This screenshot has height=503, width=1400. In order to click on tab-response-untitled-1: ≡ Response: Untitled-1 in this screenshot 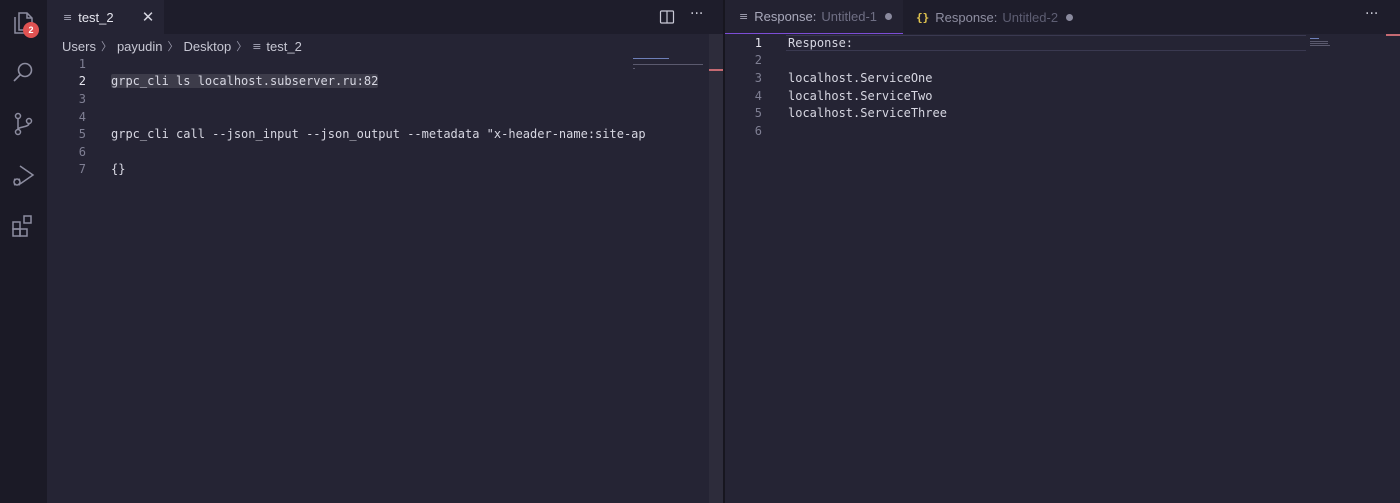, I will do `click(814, 17)`.